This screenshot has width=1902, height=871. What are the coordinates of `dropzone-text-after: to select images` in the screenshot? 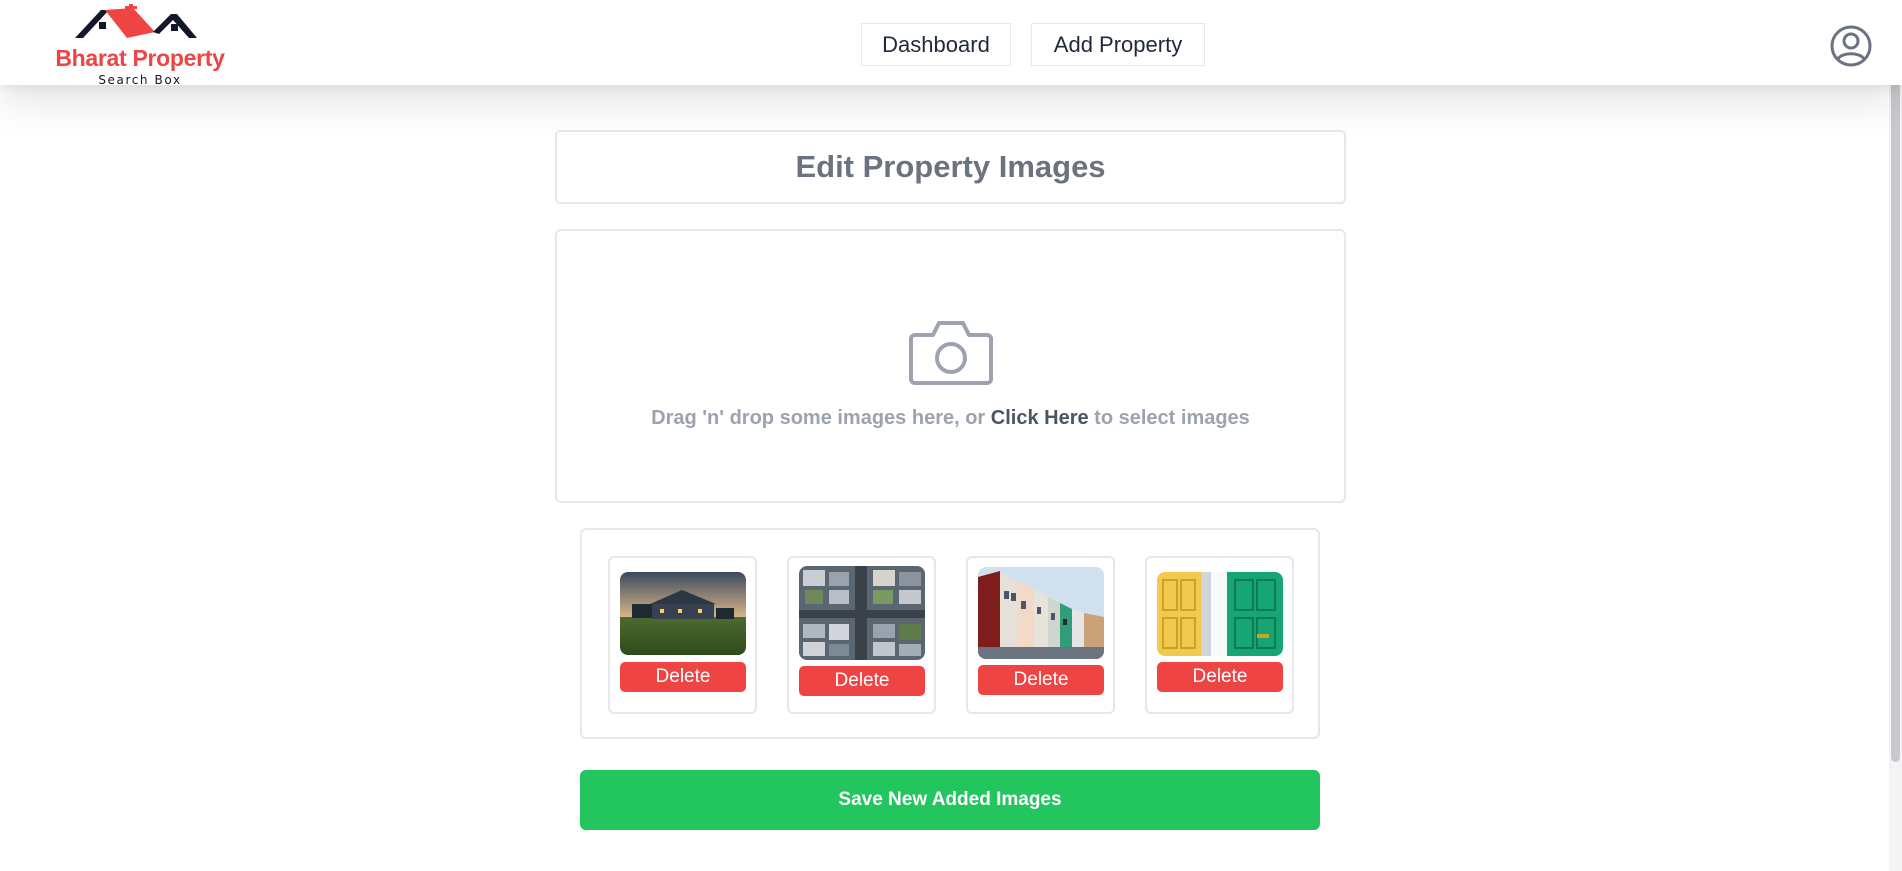 It's located at (1169, 418).